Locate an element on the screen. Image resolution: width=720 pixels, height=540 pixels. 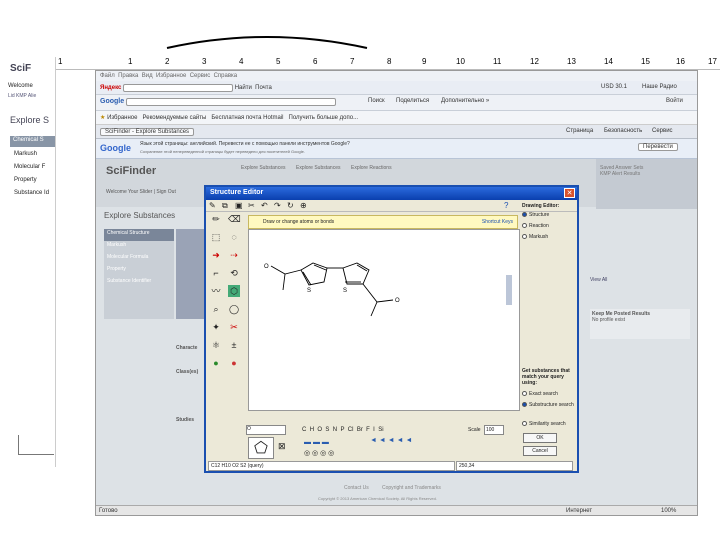
element-si: Si is located at coordinates (380, 430).